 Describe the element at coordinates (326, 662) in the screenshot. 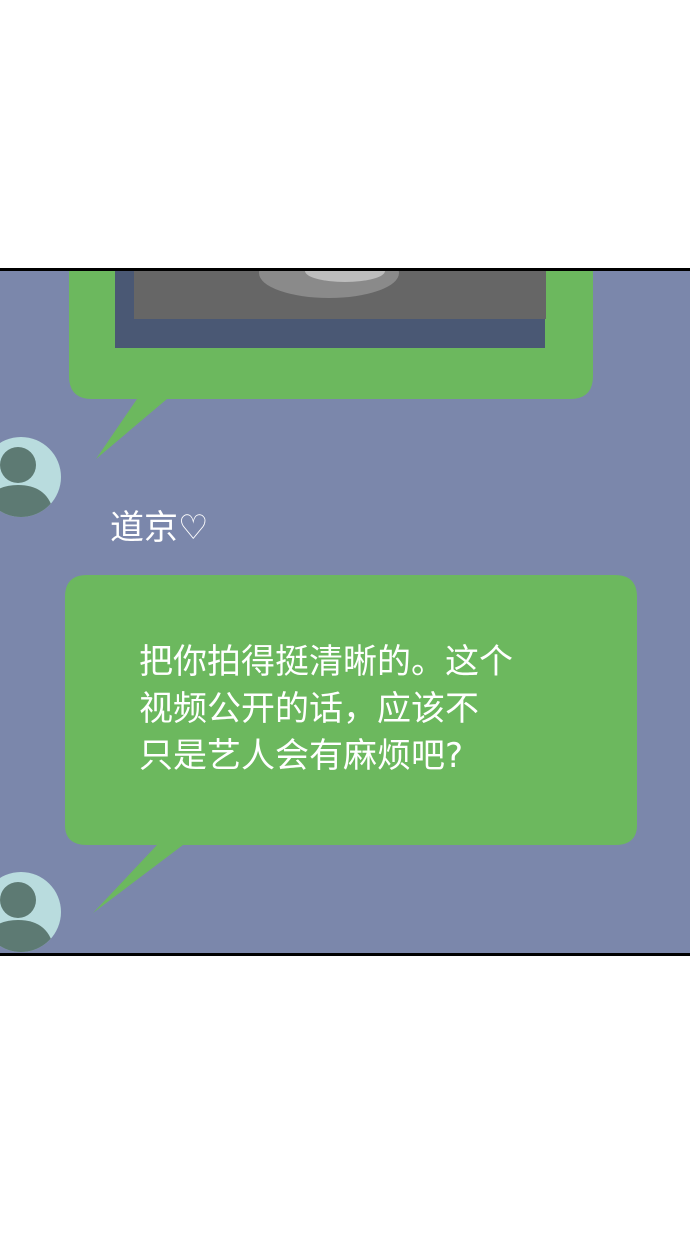

I see `message-line: 把你拍得挺清晰的。这个` at that location.